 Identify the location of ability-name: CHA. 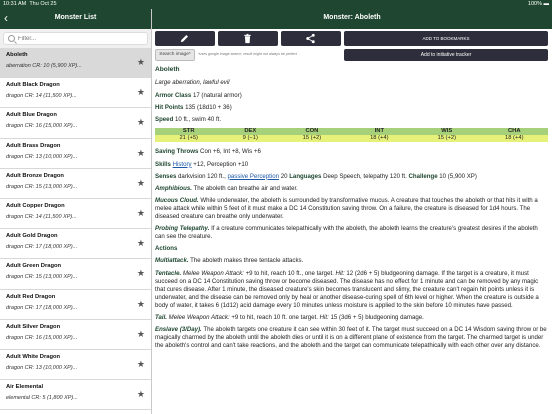
(514, 132).